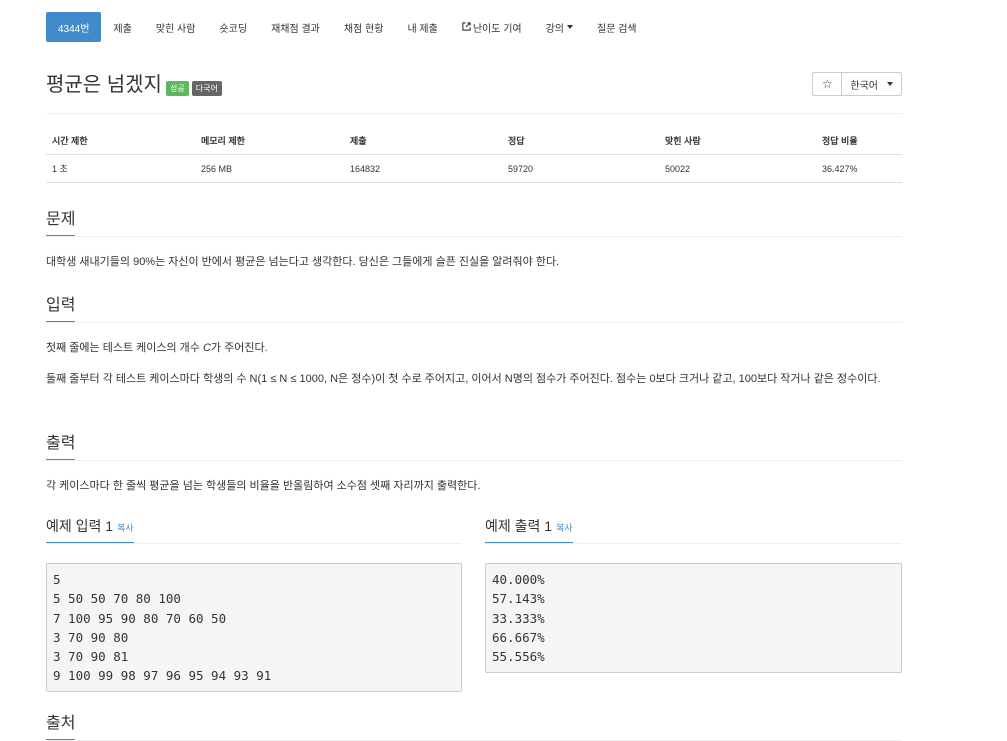 This screenshot has height=741, width=1007. I want to click on language-select-value: 한국어, so click(864, 86).